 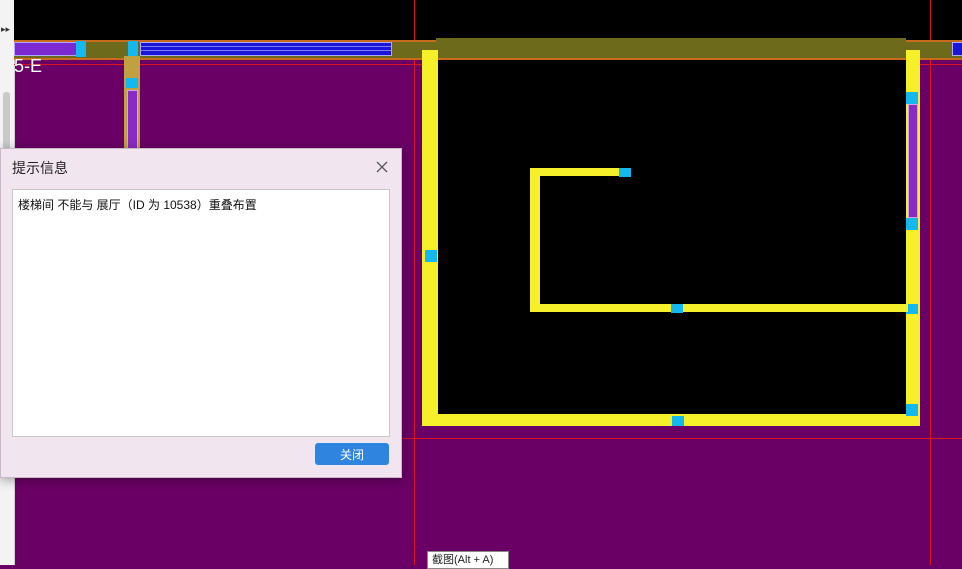 I want to click on expand-arrows-icon: ▸▸, so click(x=5, y=29).